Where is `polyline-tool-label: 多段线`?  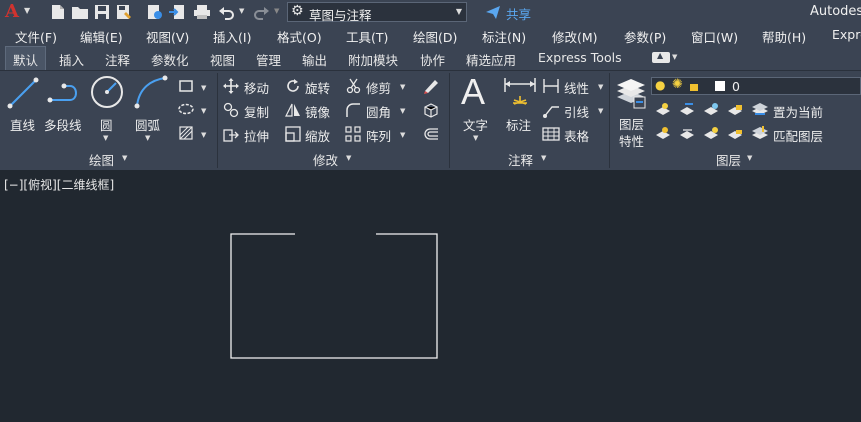
polyline-tool-label: 多段线 is located at coordinates (63, 124).